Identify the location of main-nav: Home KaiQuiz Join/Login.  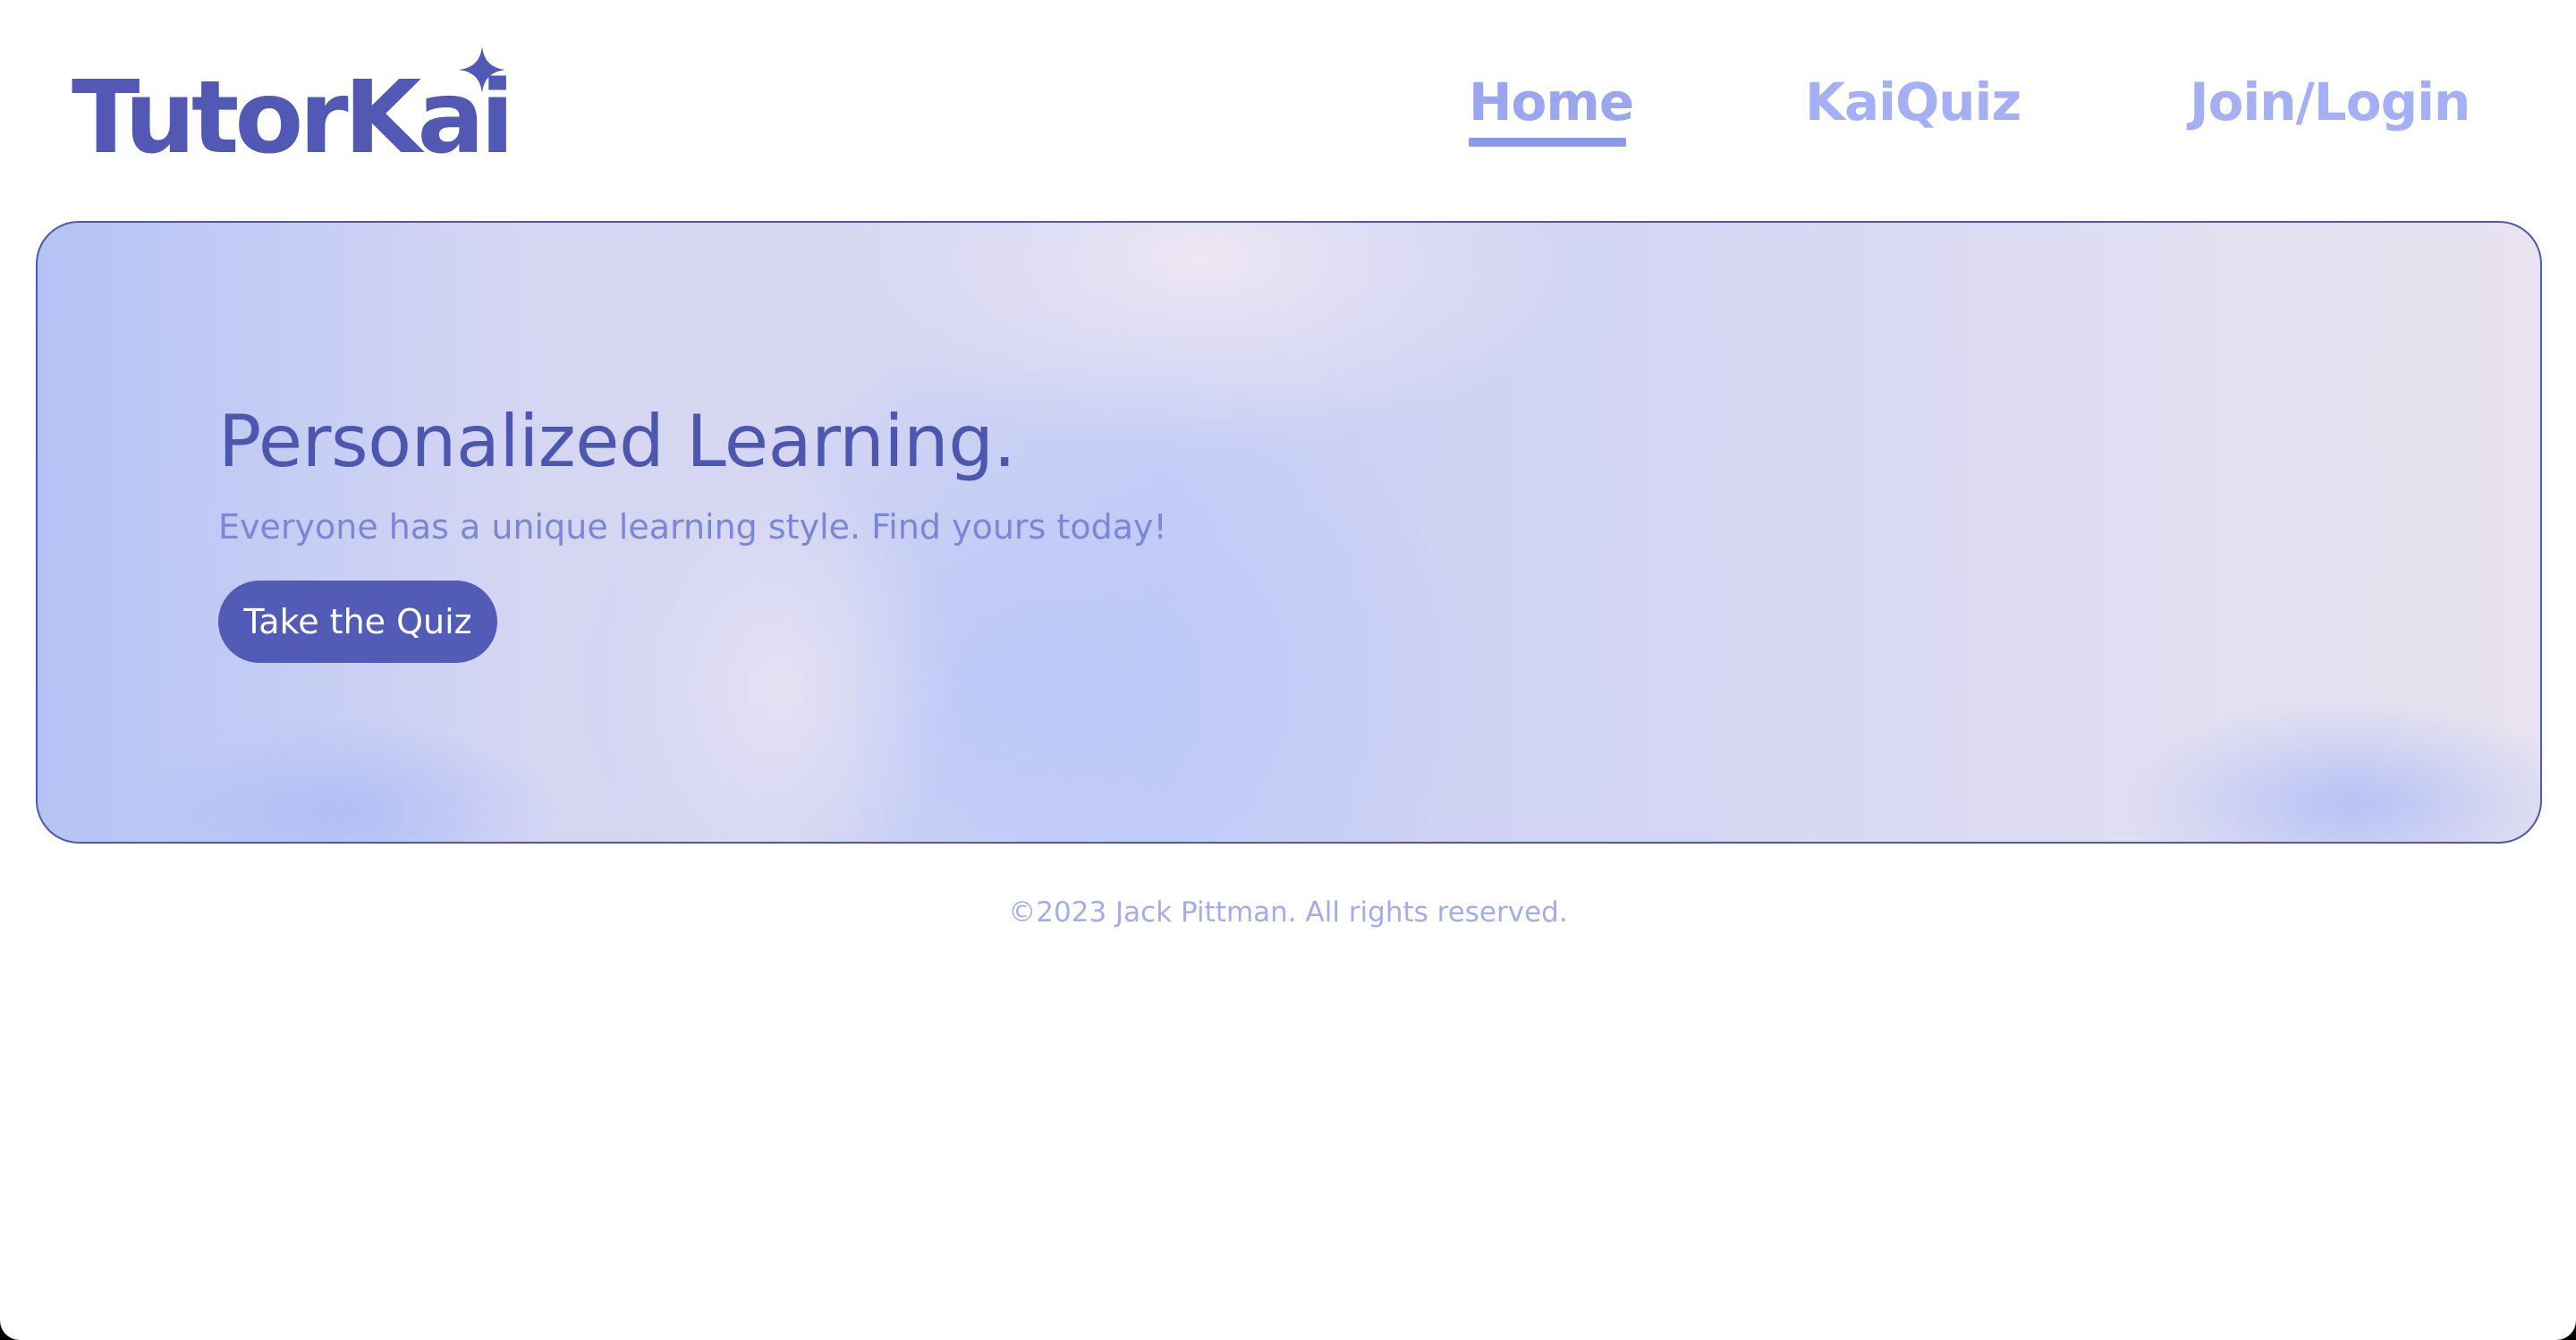
(1288, 112).